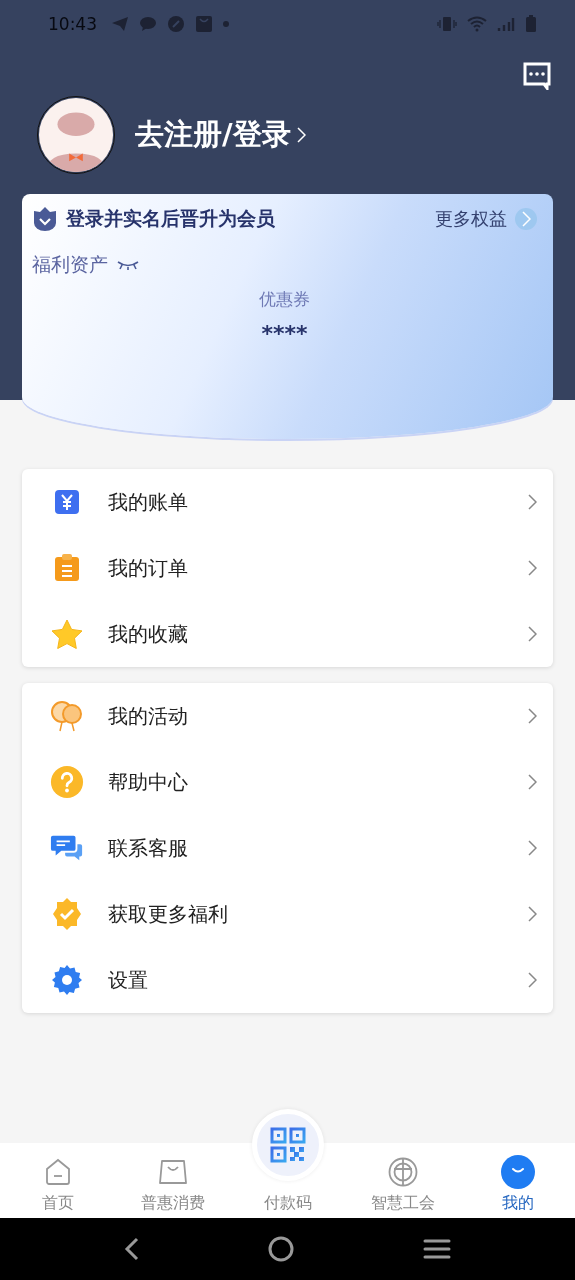 The width and height of the screenshot is (575, 1280). I want to click on nav-tab: 我的, so click(517, 1180).